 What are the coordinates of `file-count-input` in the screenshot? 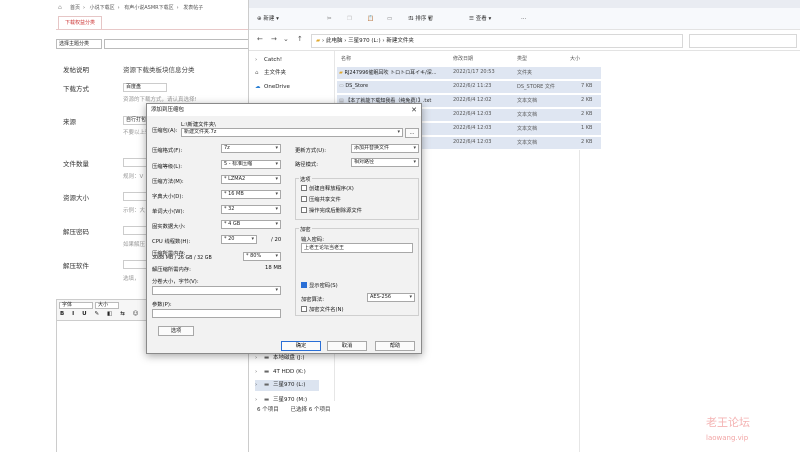 It's located at (135, 162).